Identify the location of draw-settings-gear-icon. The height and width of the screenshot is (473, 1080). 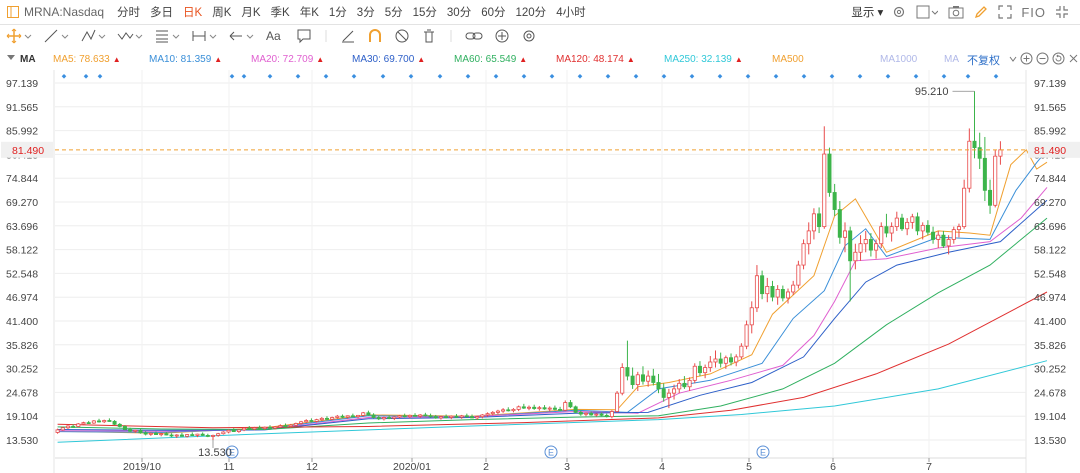
(529, 36).